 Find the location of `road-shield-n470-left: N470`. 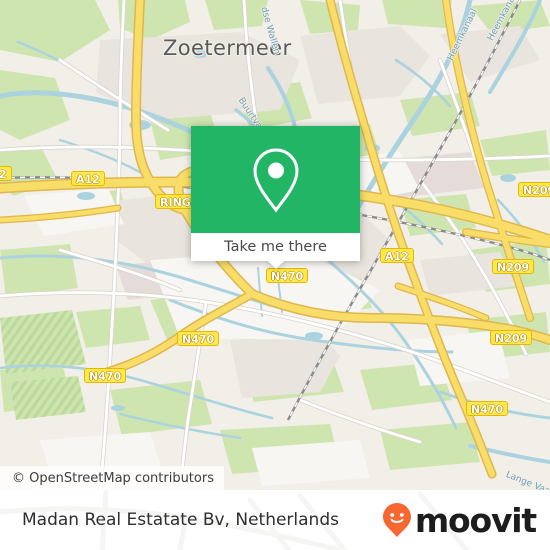

road-shield-n470-left: N470 is located at coordinates (105, 375).